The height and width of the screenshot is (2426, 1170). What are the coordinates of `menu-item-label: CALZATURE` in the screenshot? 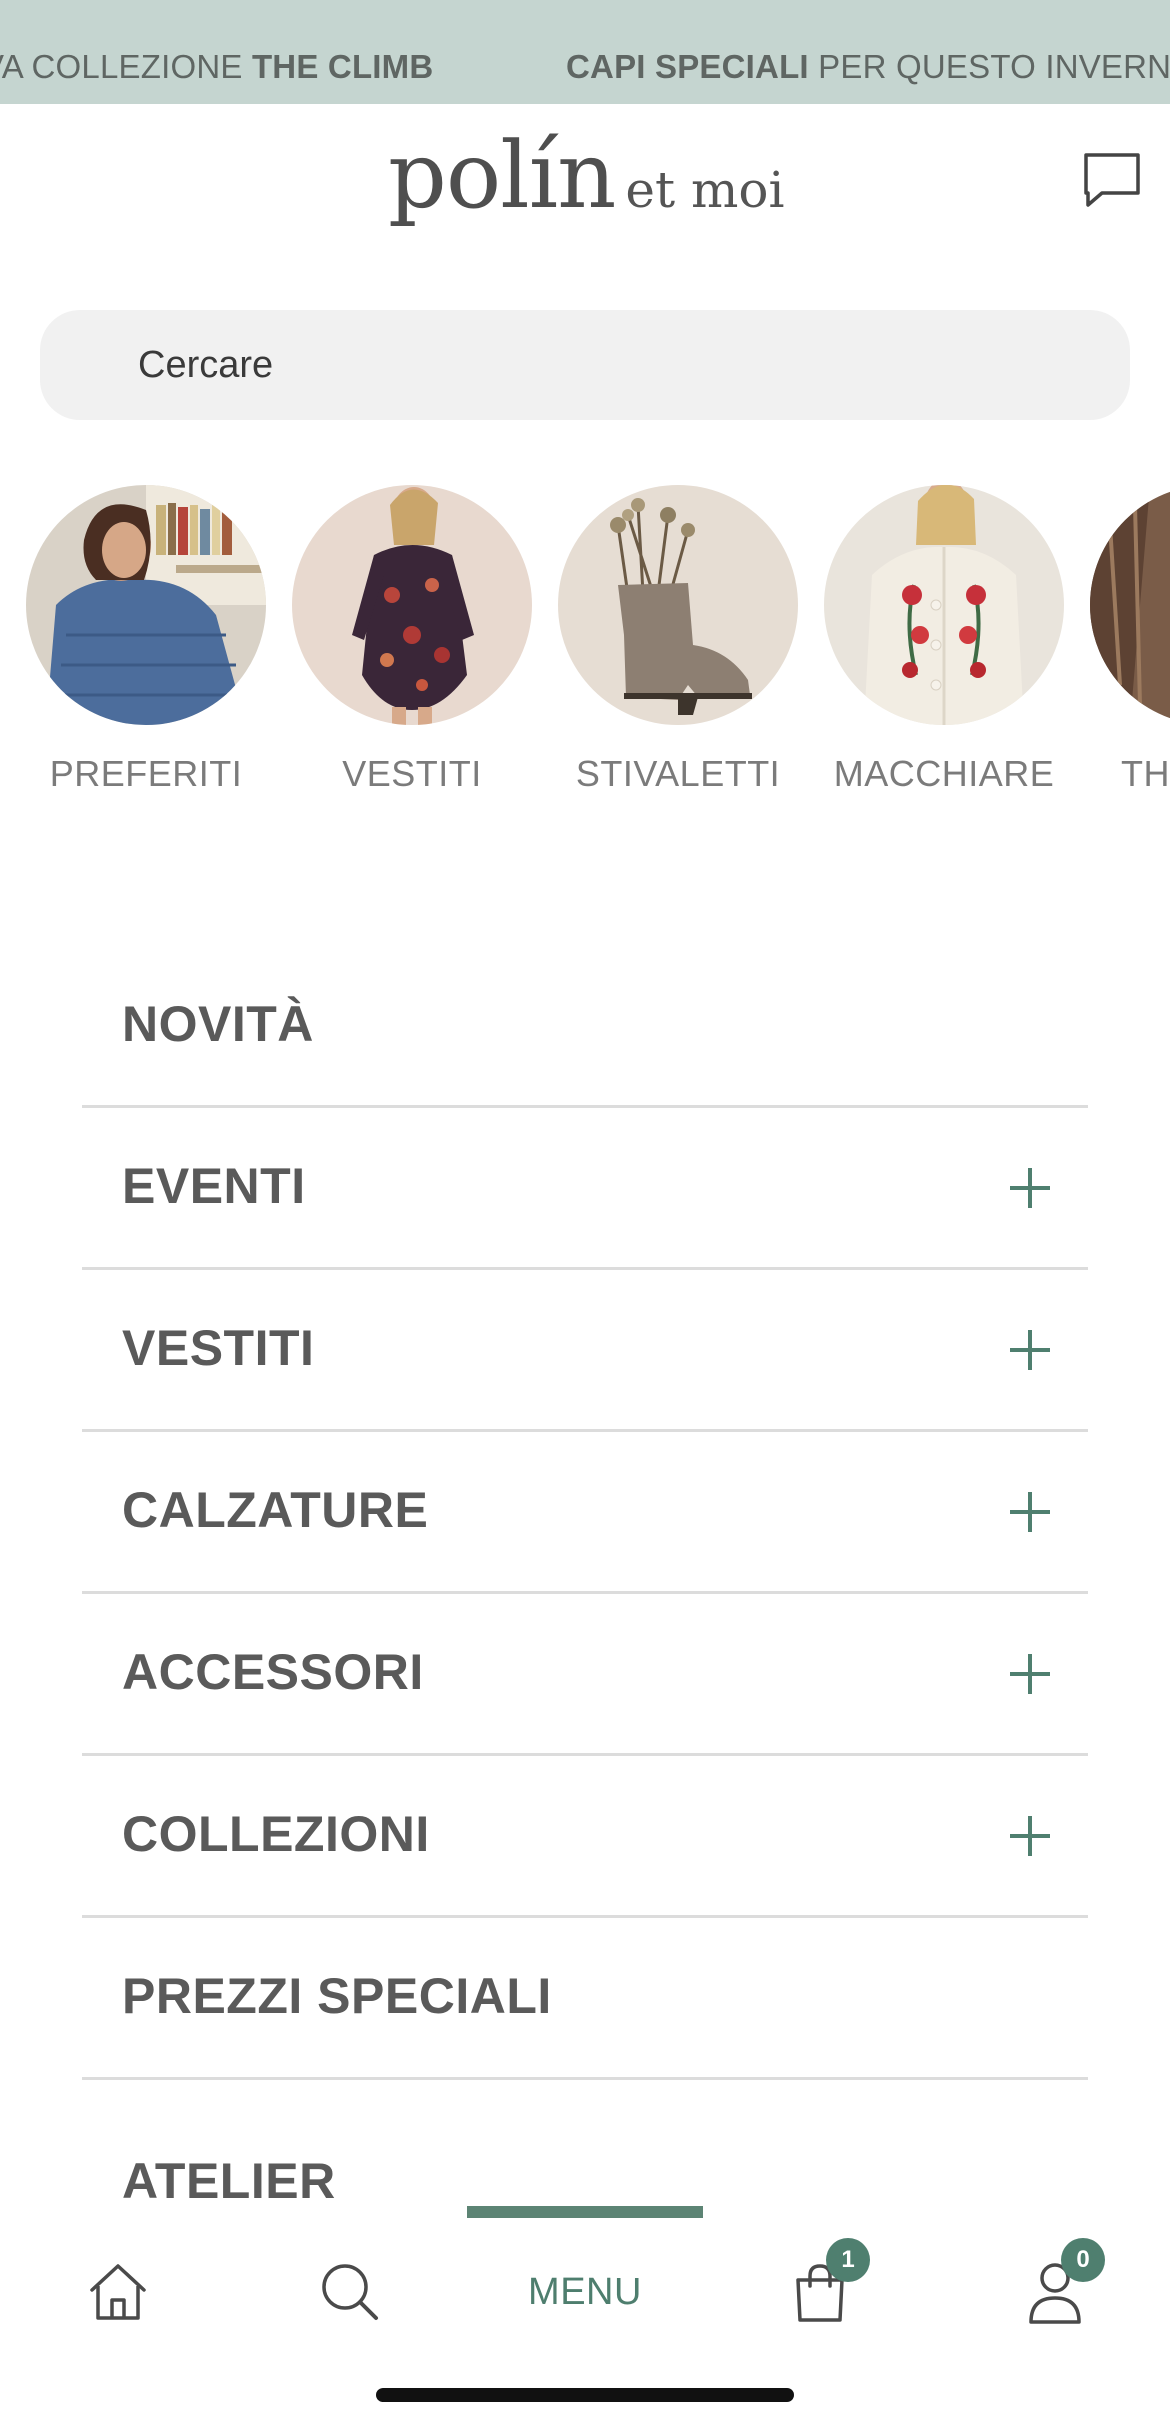 It's located at (275, 1510).